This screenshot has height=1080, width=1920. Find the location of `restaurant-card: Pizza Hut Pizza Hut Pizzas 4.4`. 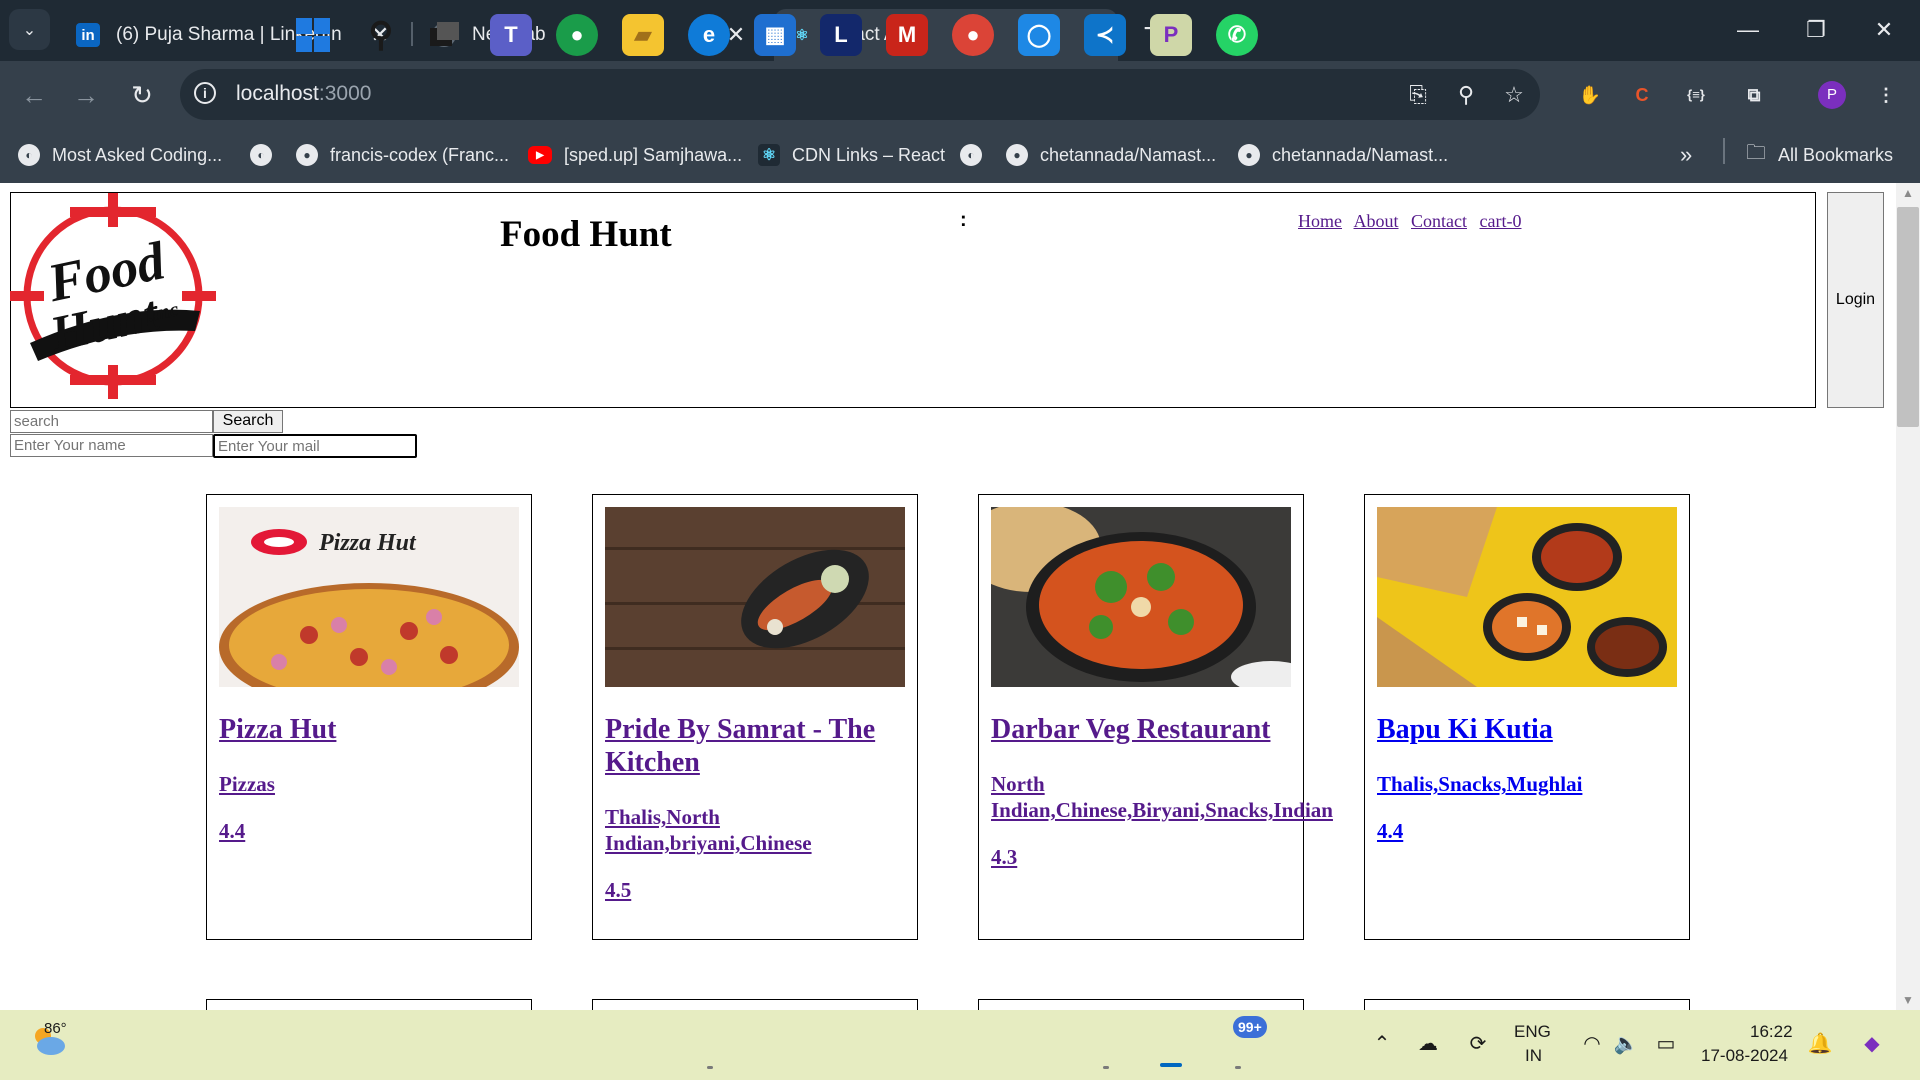

restaurant-card: Pizza Hut Pizza Hut Pizzas 4.4 is located at coordinates (369, 717).